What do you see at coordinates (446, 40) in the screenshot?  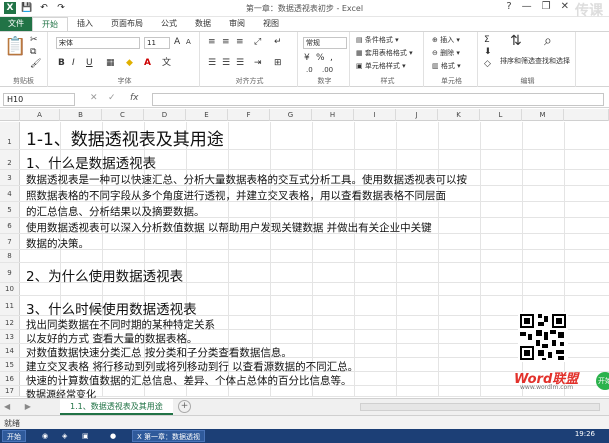 I see `insert-cells-button: ⊕ 插入 ▾` at bounding box center [446, 40].